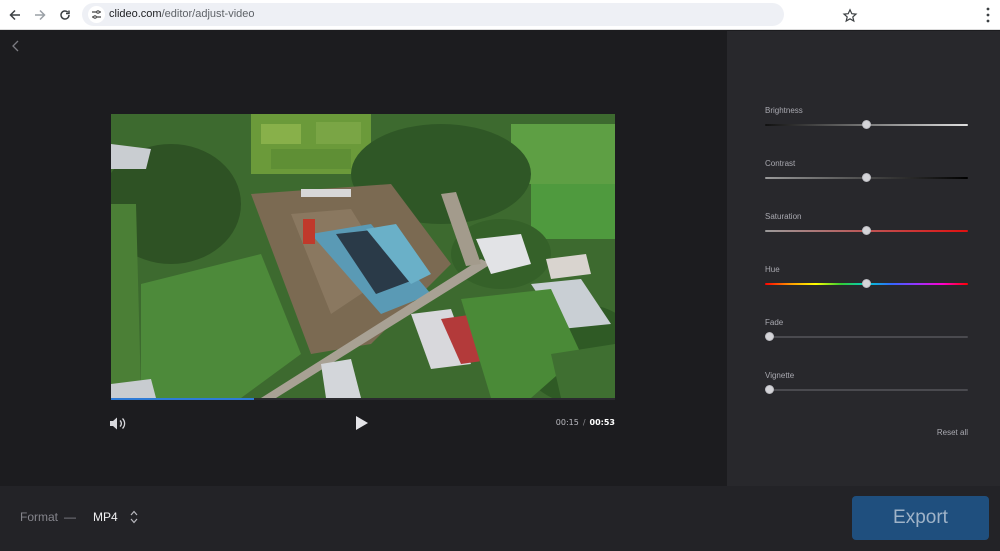  I want to click on brightness-thumb, so click(866, 124).